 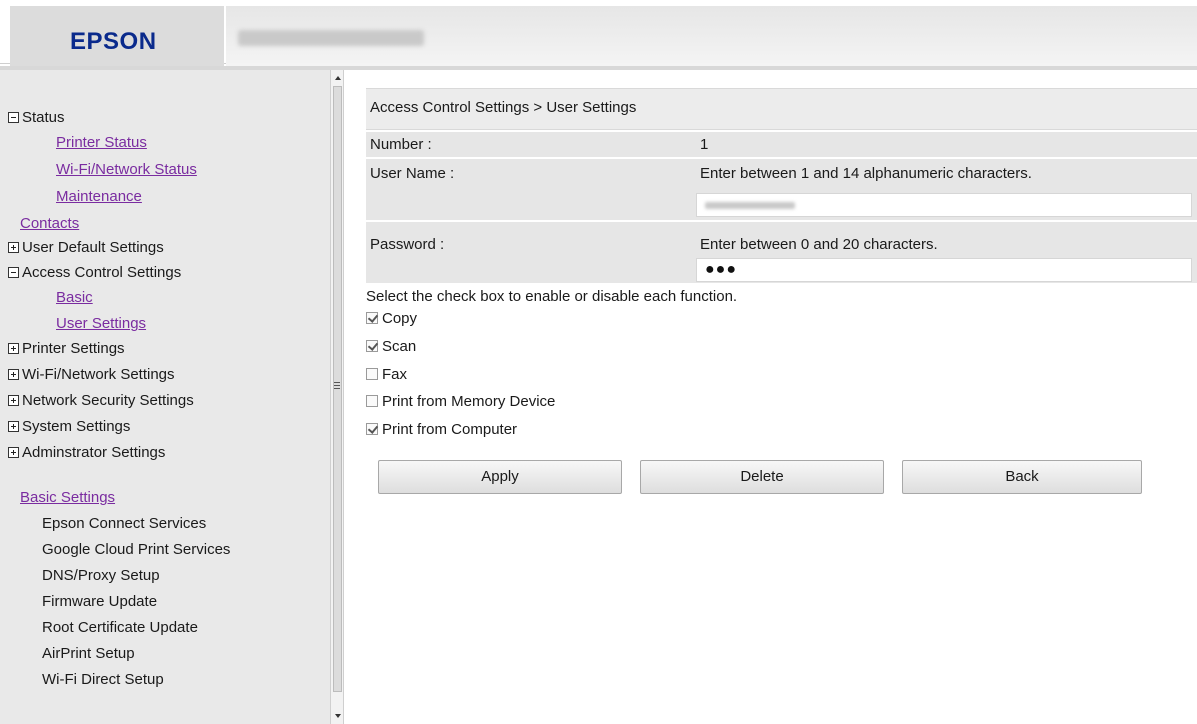 What do you see at coordinates (401, 144) in the screenshot?
I see `number-label: Number :` at bounding box center [401, 144].